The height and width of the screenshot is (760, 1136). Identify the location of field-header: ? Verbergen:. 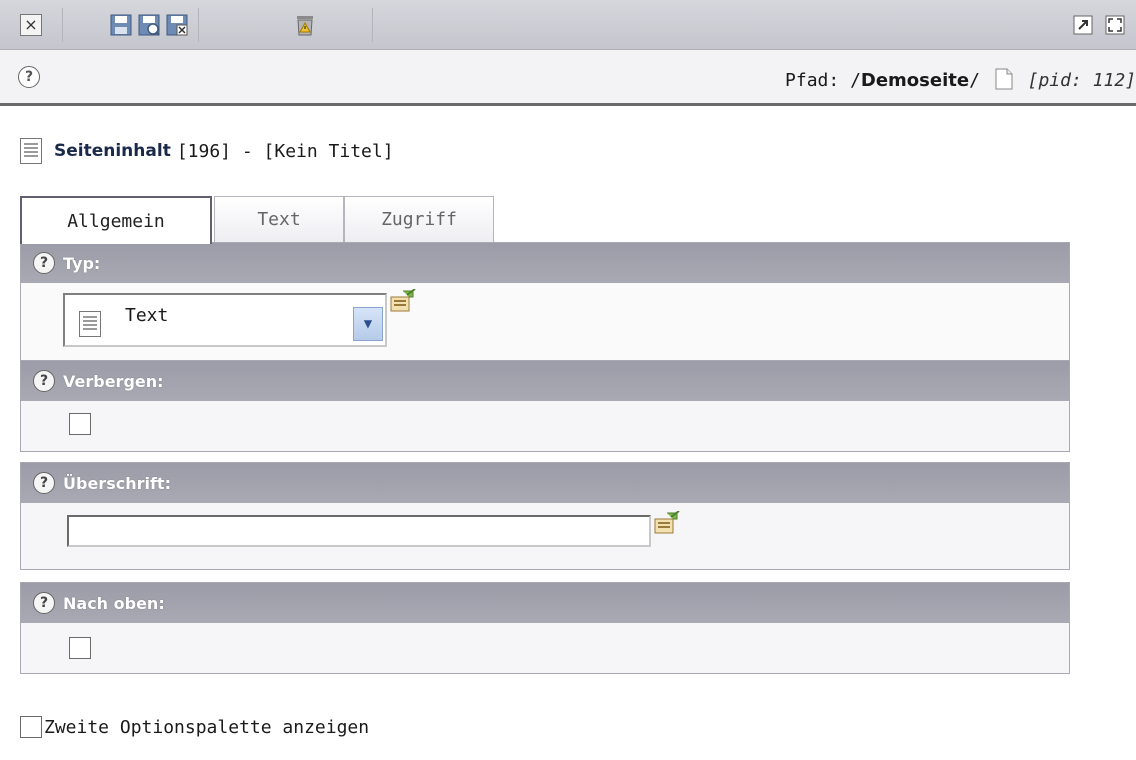
(545, 381).